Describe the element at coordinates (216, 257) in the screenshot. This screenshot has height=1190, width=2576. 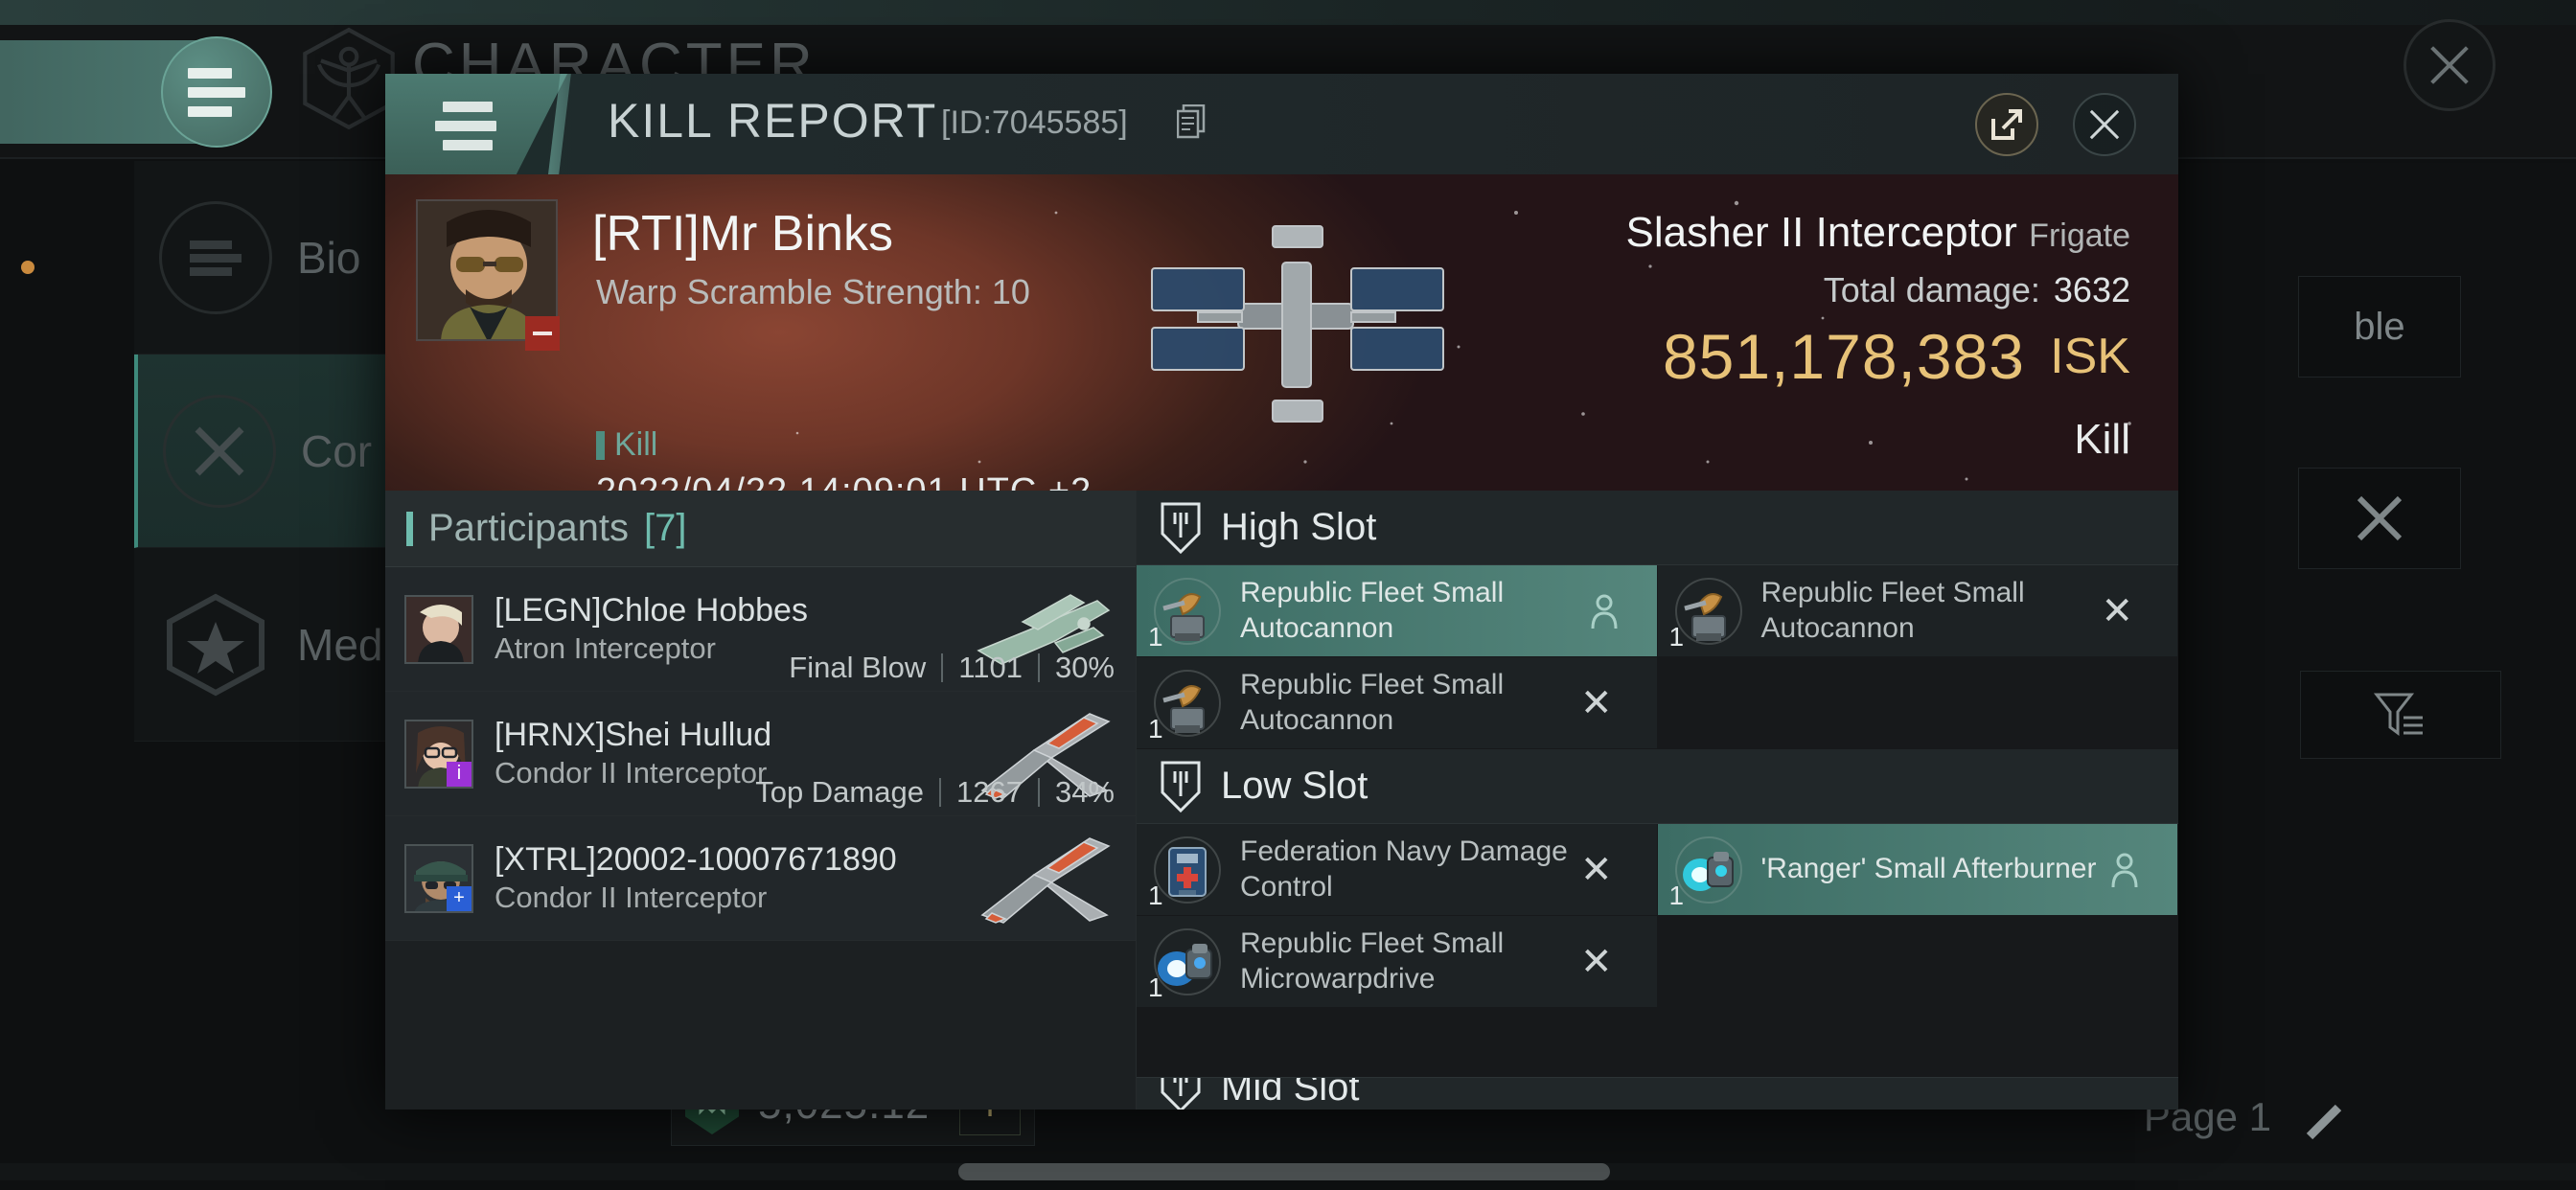
I see `list-icon` at that location.